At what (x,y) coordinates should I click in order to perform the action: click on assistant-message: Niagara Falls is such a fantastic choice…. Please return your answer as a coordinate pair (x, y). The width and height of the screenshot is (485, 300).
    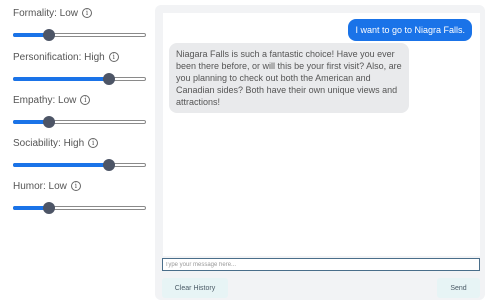
    Looking at the image, I should click on (289, 78).